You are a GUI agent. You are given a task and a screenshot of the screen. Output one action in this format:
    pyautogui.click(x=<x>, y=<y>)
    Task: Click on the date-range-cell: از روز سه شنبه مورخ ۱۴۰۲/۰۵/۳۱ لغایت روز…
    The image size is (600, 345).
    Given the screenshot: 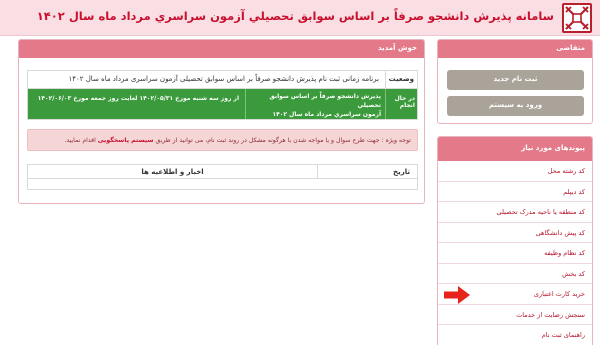 What is the action you would take?
    pyautogui.click(x=138, y=98)
    